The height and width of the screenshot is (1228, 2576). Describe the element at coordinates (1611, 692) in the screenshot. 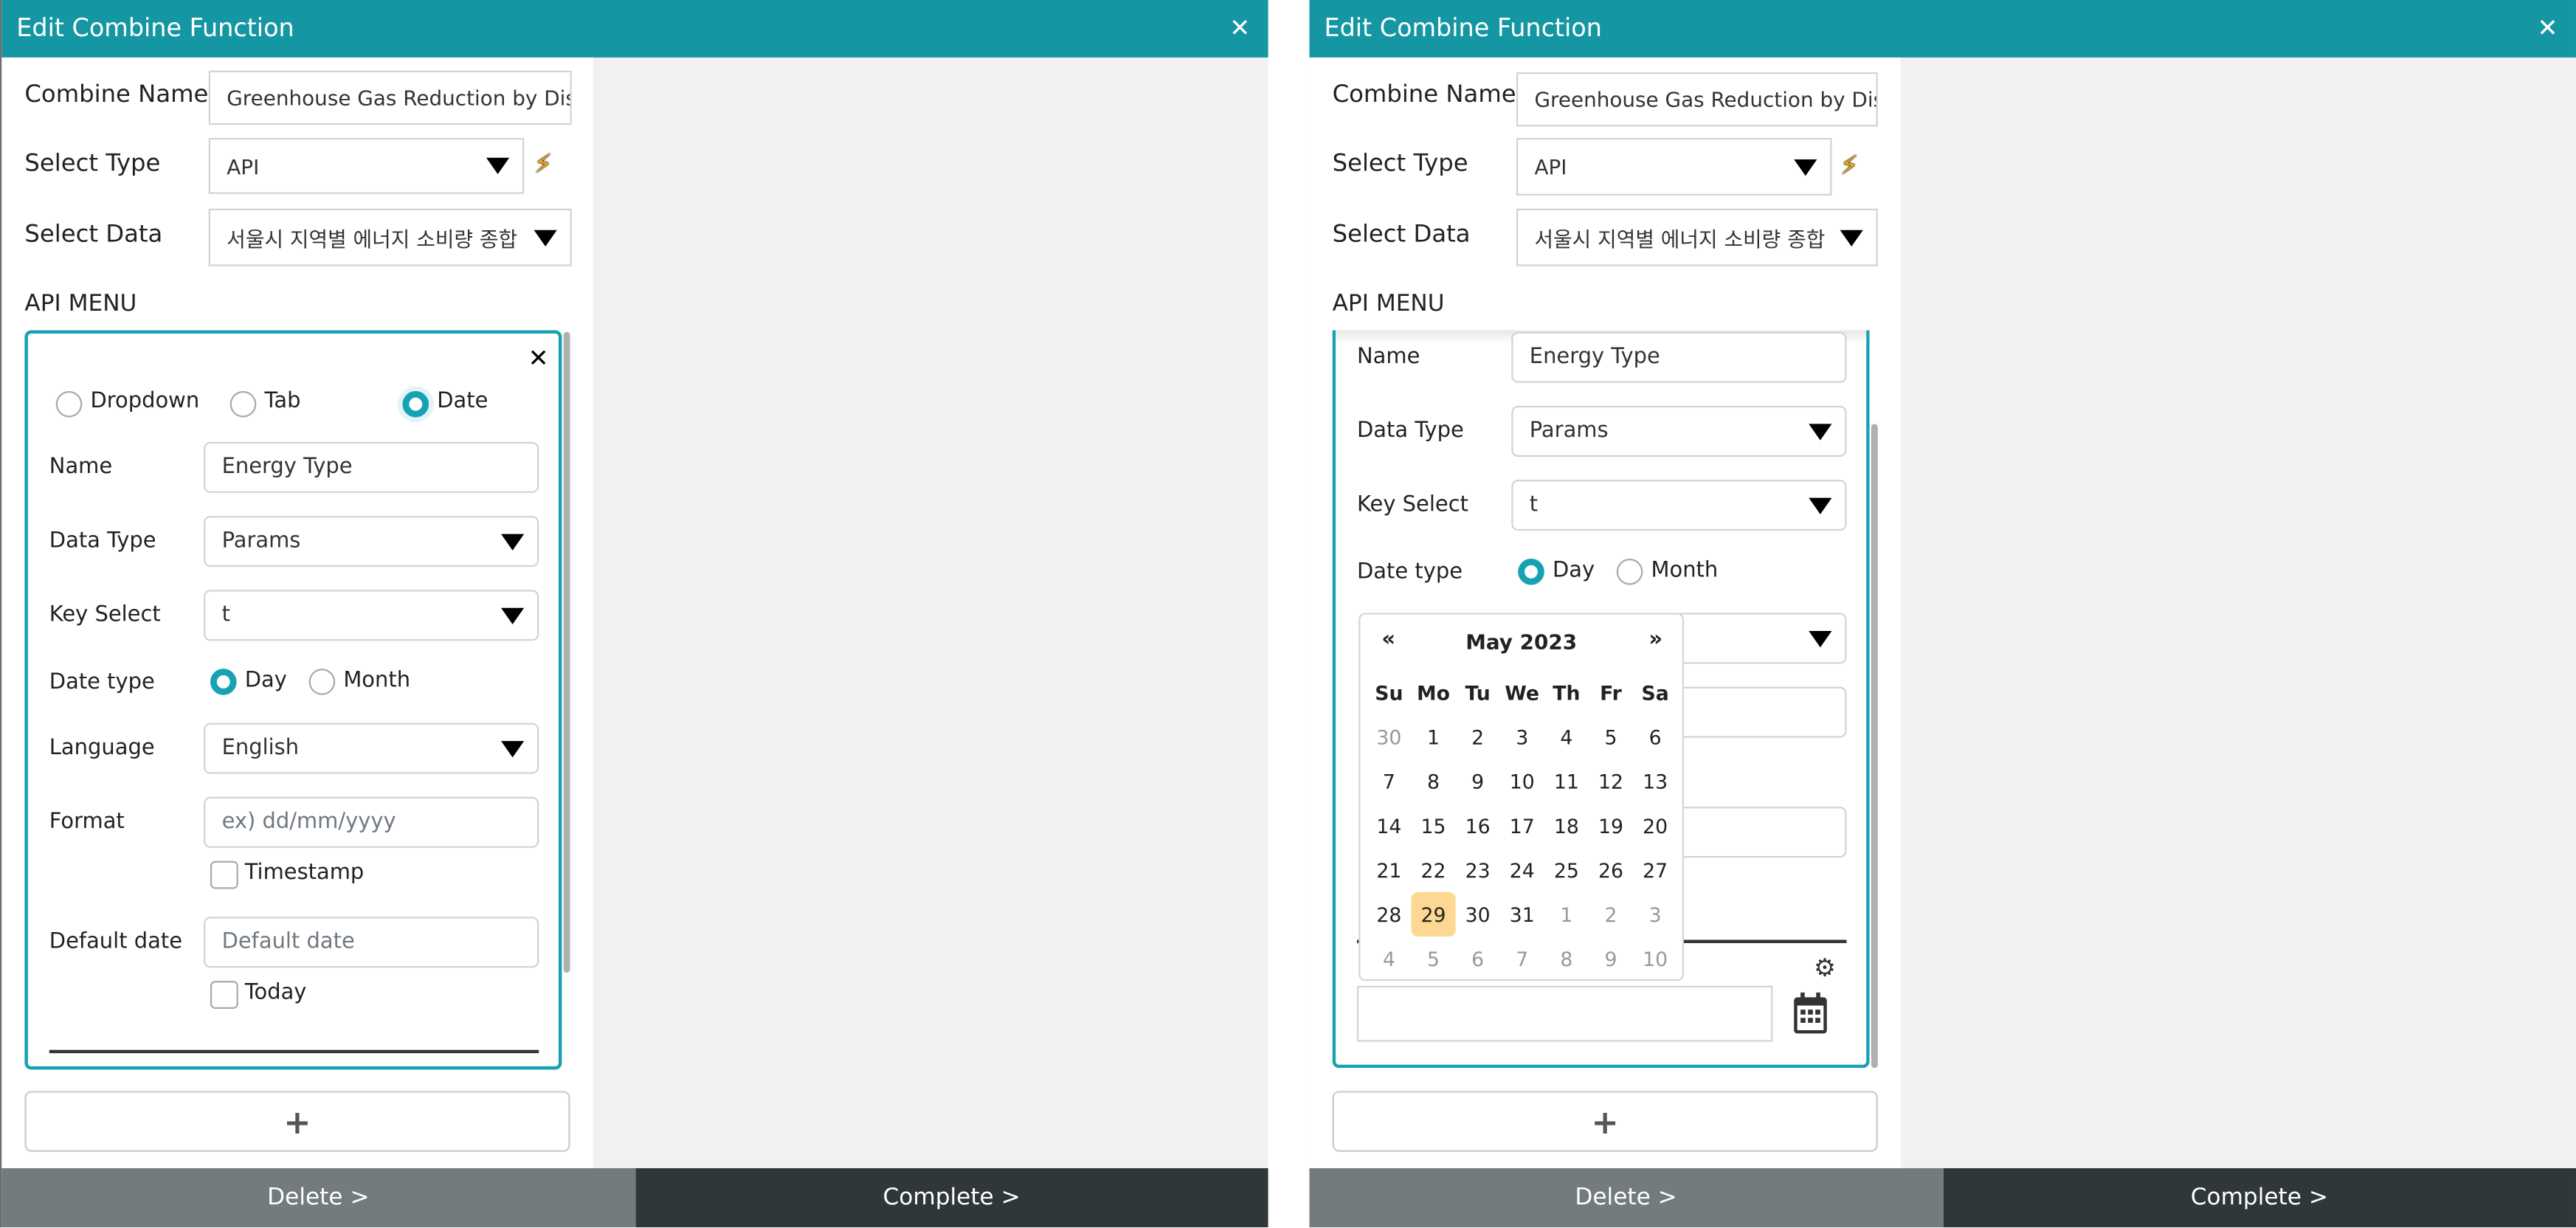

I see `weekday-header: Fr` at that location.